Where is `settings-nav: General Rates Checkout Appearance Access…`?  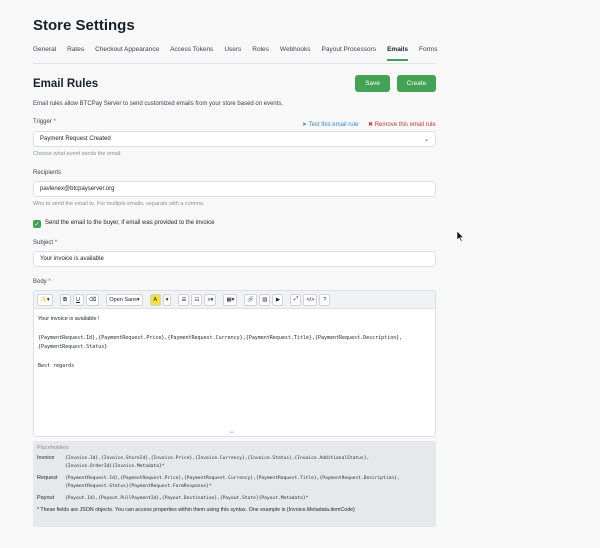
settings-nav: General Rates Checkout Appearance Access… is located at coordinates (240, 53).